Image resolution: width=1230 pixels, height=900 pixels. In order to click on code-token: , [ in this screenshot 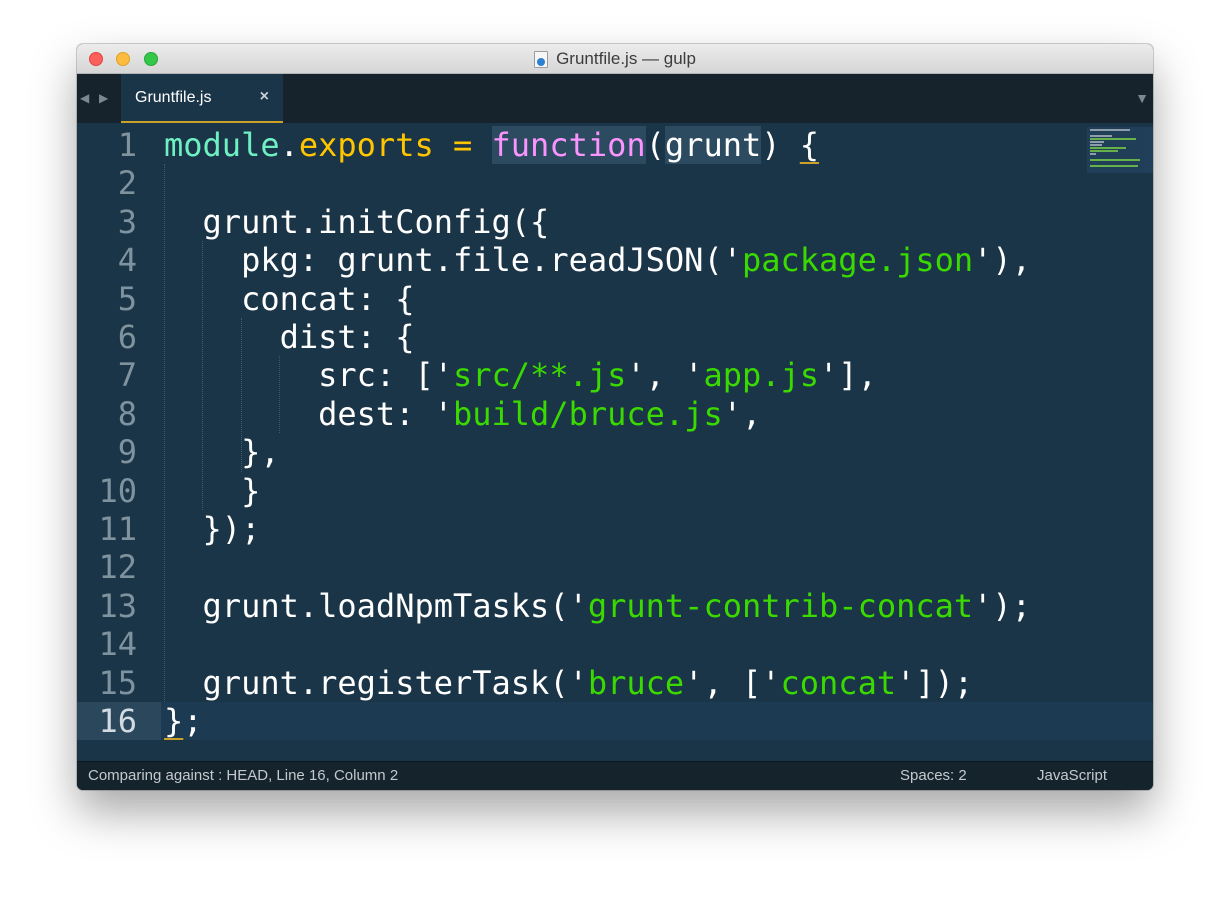, I will do `click(732, 682)`.